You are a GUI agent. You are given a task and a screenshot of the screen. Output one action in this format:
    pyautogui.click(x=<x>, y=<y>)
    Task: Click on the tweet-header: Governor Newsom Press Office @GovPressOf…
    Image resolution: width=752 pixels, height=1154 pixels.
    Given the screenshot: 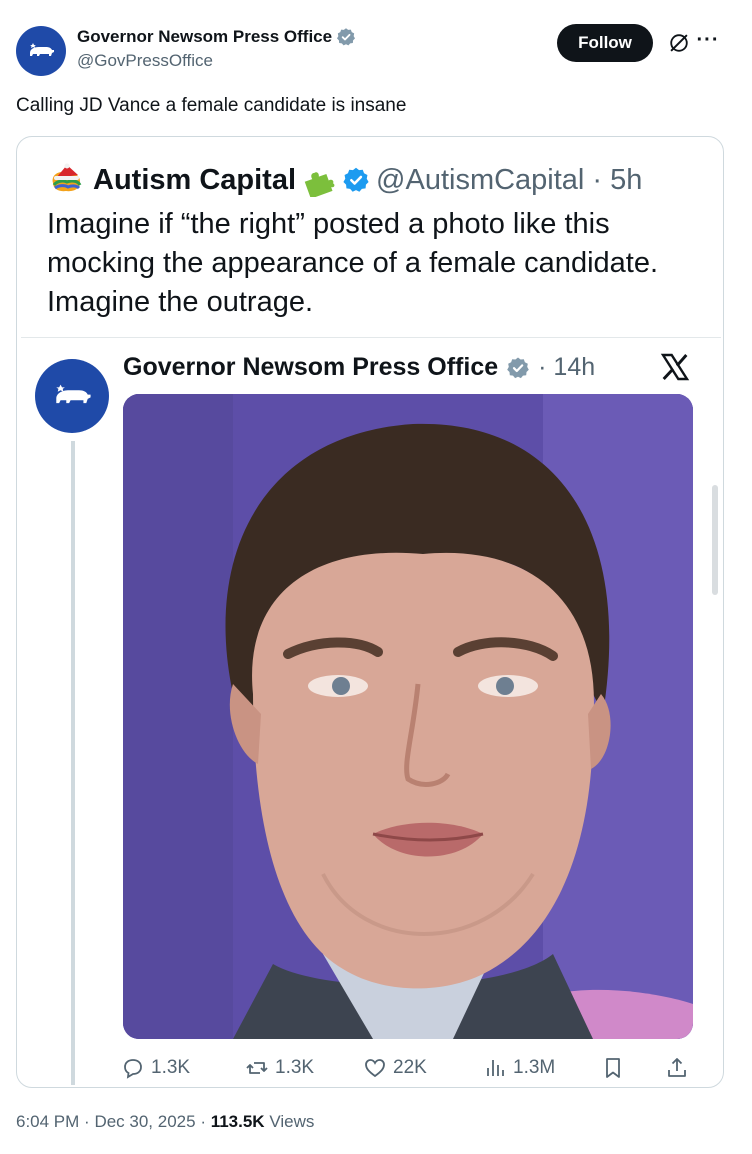 What is the action you would take?
    pyautogui.click(x=376, y=48)
    